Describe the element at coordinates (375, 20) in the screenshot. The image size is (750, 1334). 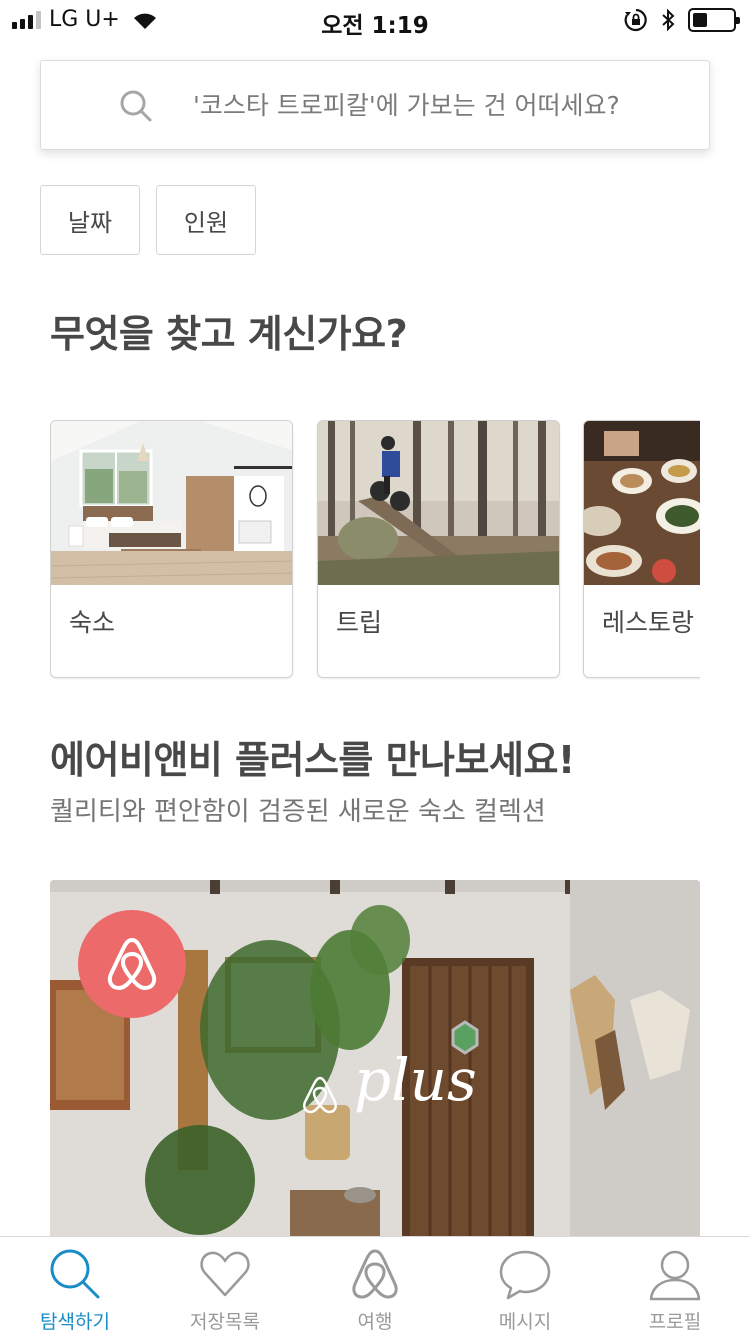
I see `status-bar: LG U+ 오전 1:19` at that location.